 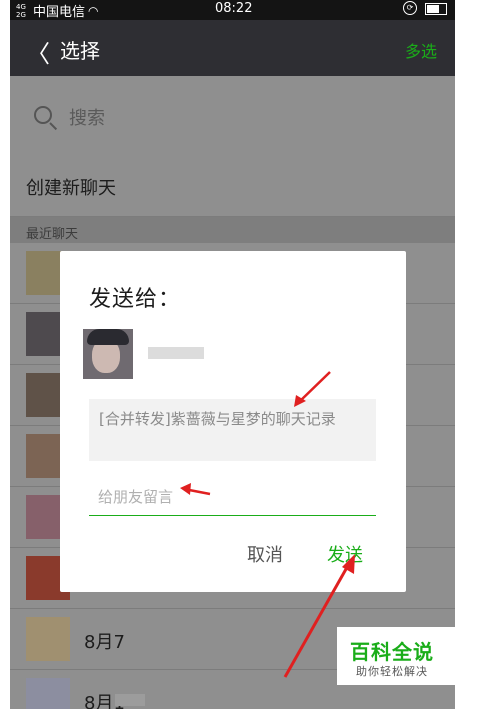 What do you see at coordinates (392, 671) in the screenshot?
I see `watermark-subtitle: 助你轻松解决` at bounding box center [392, 671].